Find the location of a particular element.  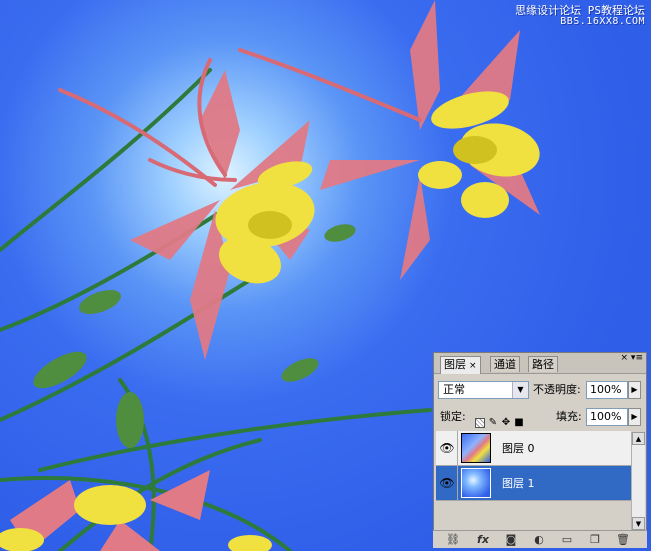

watermark-line2: BBS.16XX8.COM is located at coordinates (602, 21).